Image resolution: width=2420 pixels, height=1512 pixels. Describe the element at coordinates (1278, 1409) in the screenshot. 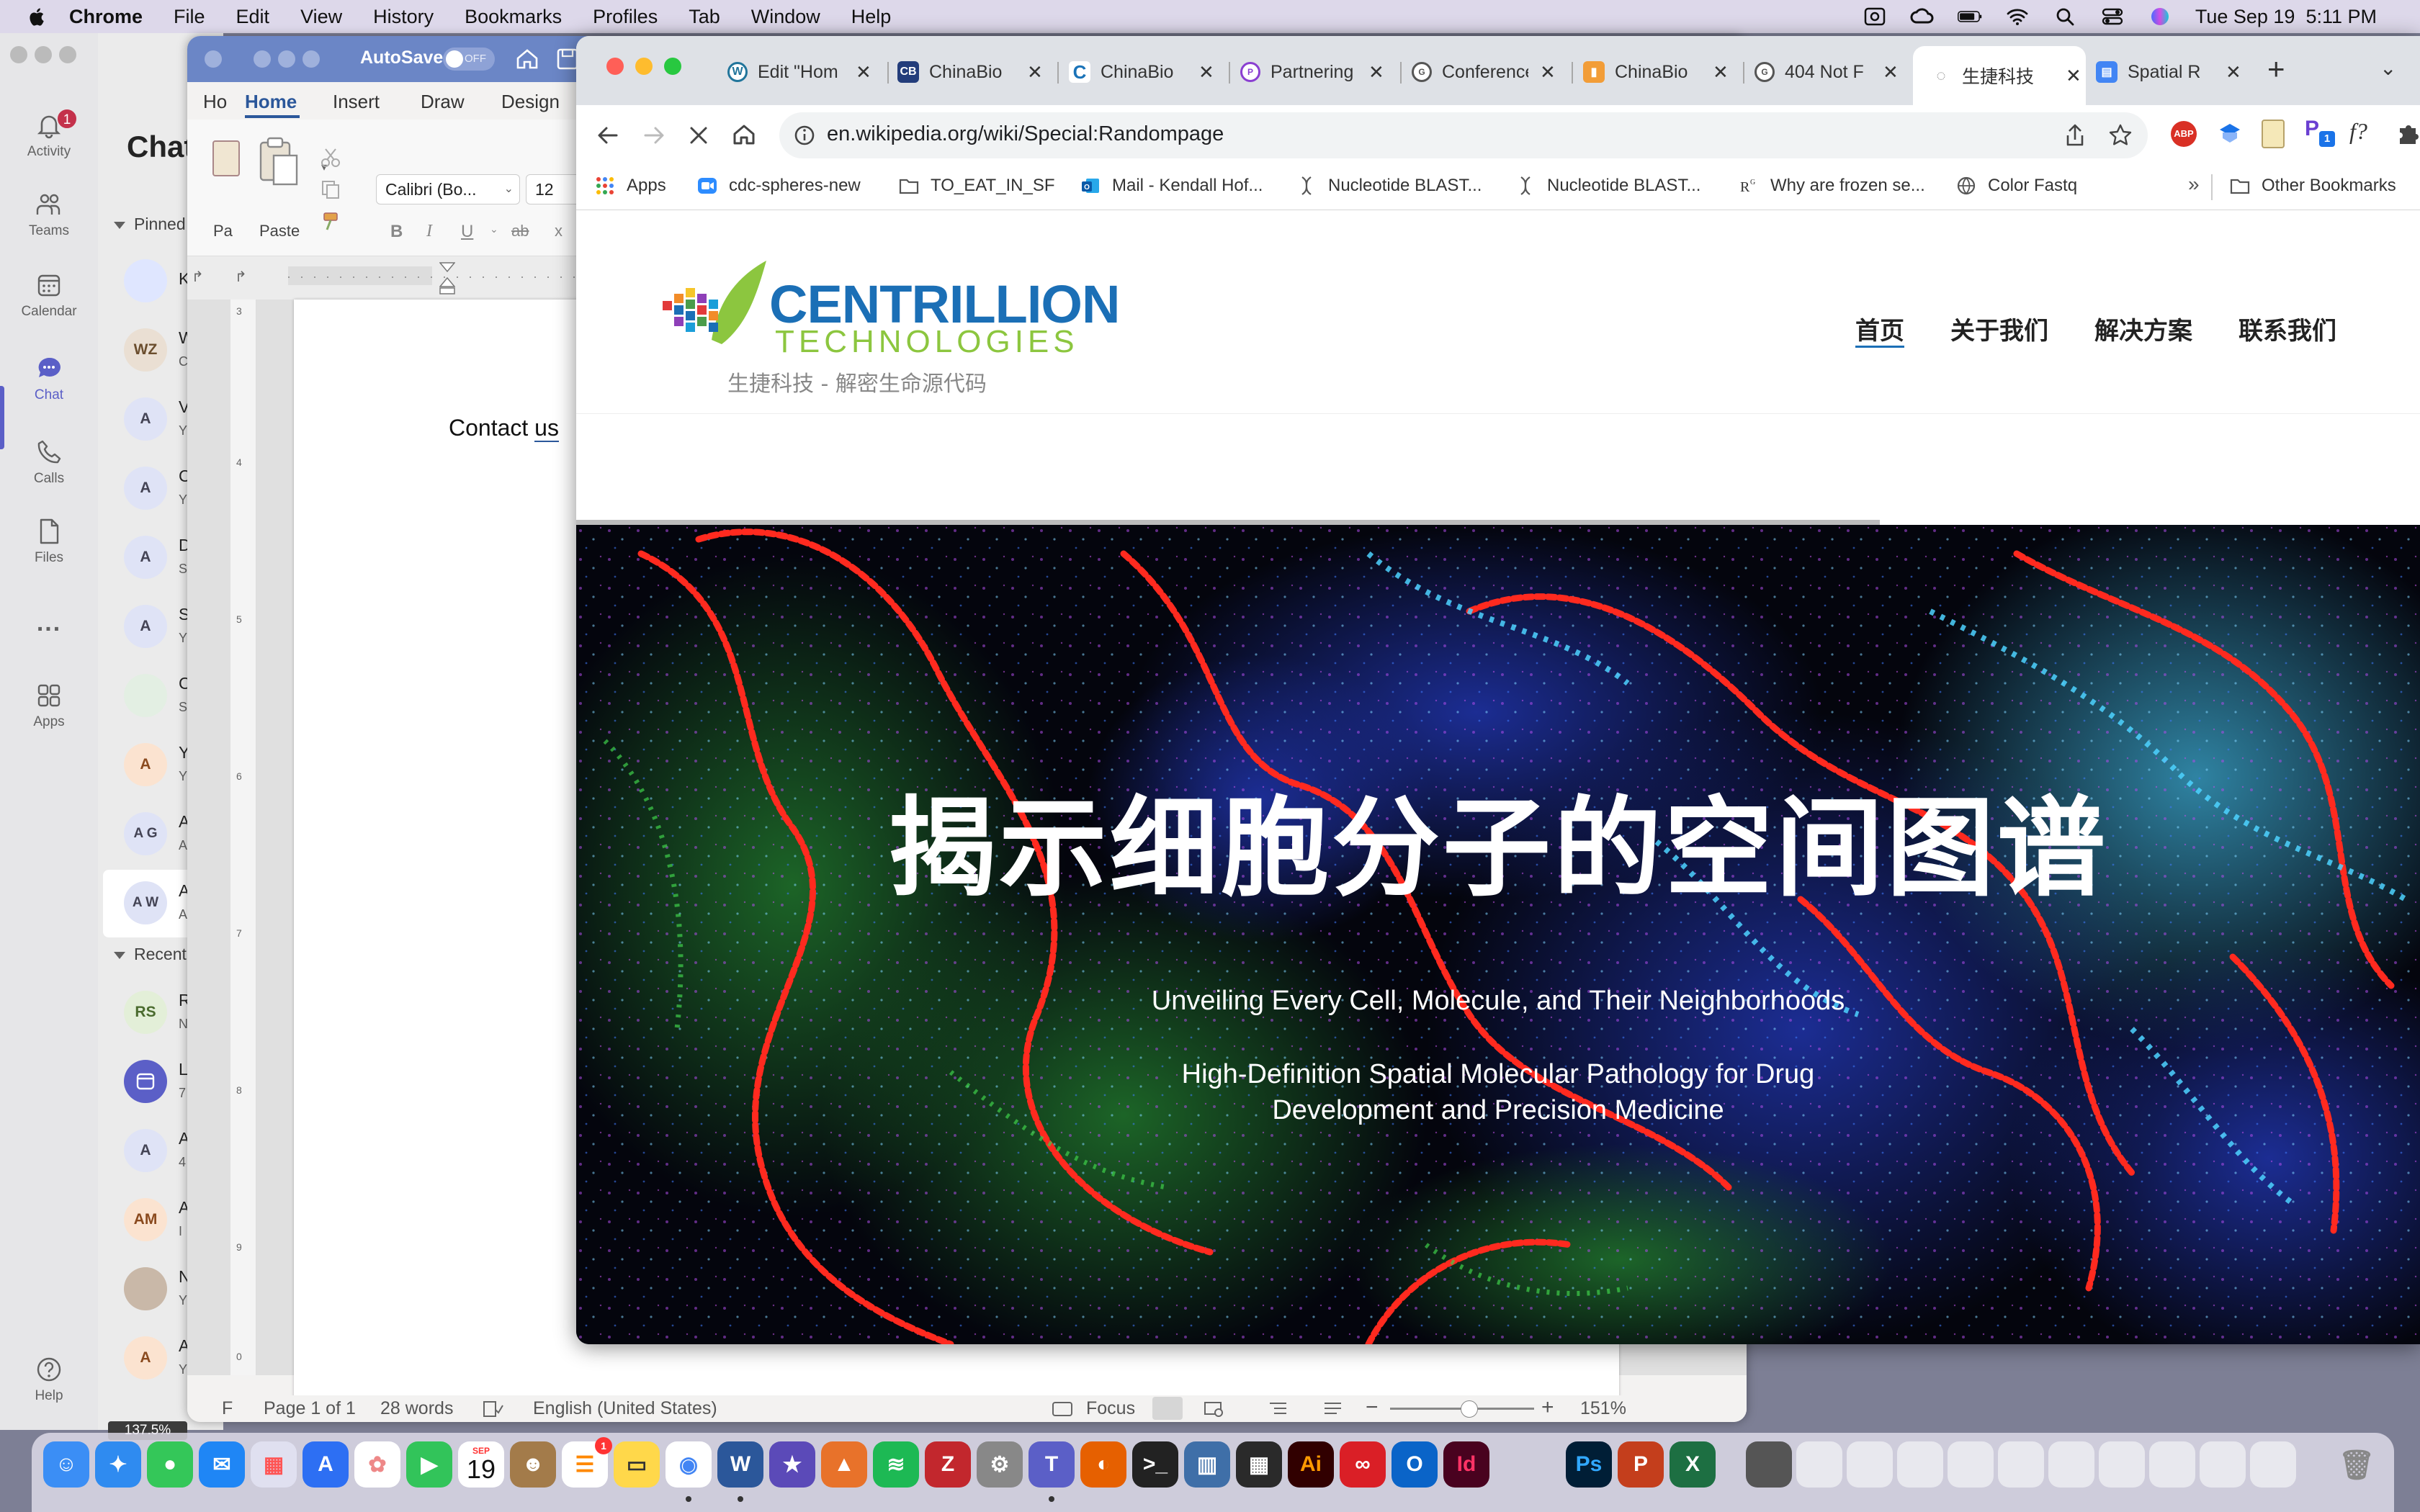

I see `outline-icon` at that location.